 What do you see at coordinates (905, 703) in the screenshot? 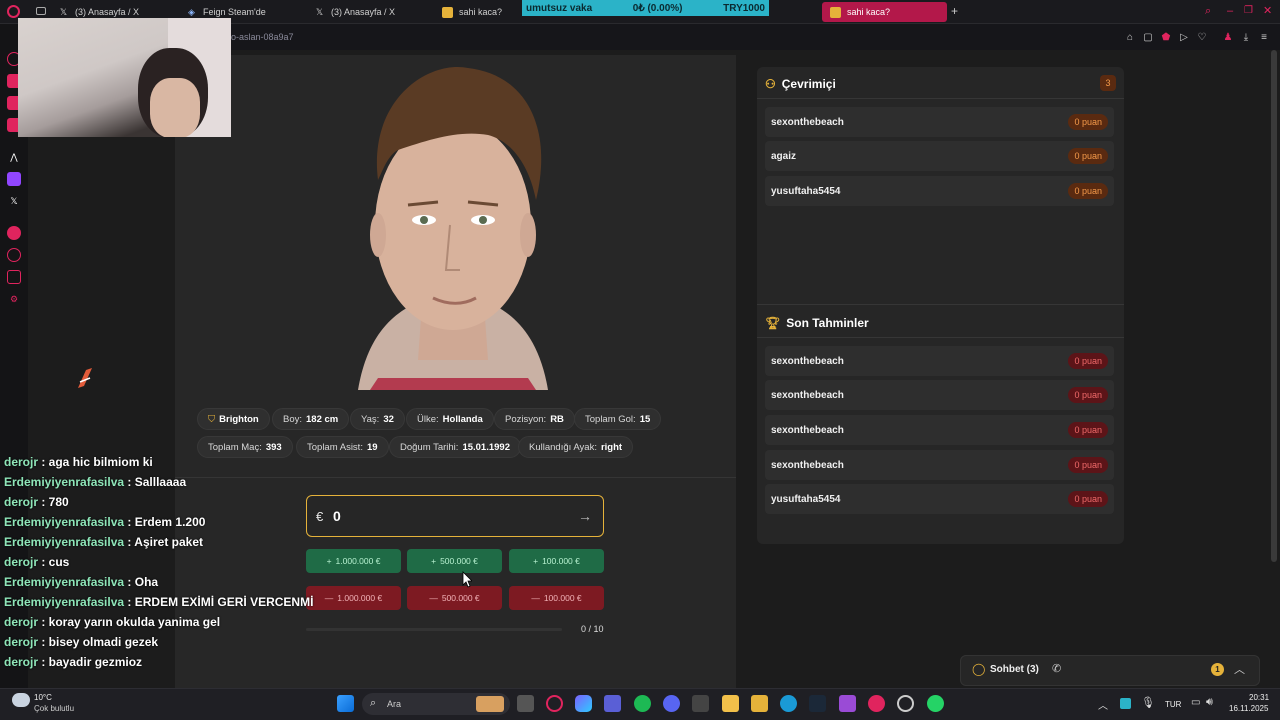
I see `obs-icon` at bounding box center [905, 703].